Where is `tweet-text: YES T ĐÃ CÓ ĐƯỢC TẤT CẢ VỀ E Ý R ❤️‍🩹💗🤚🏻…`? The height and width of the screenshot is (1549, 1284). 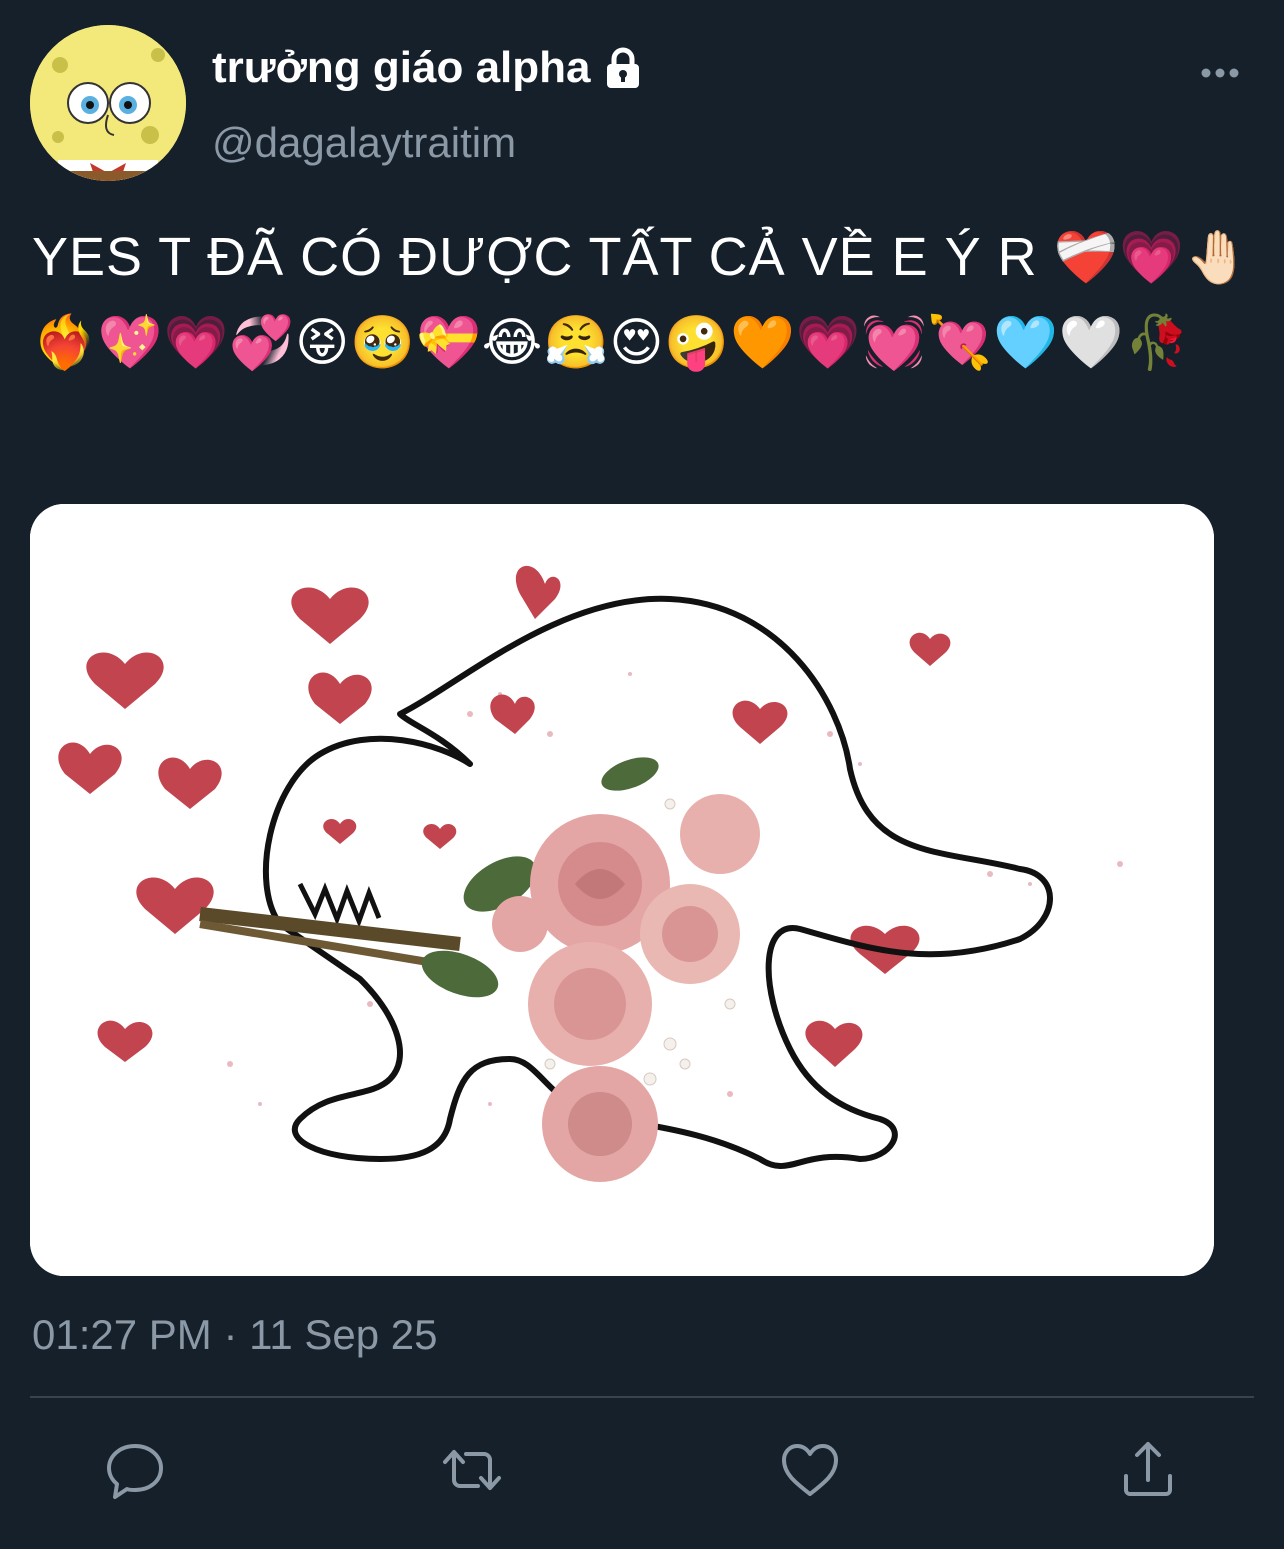
tweet-text: YES T ĐÃ CÓ ĐƯỢC TẤT CẢ VỀ E Ý R ❤️‍🩹💗🤚🏻… is located at coordinates (642, 300).